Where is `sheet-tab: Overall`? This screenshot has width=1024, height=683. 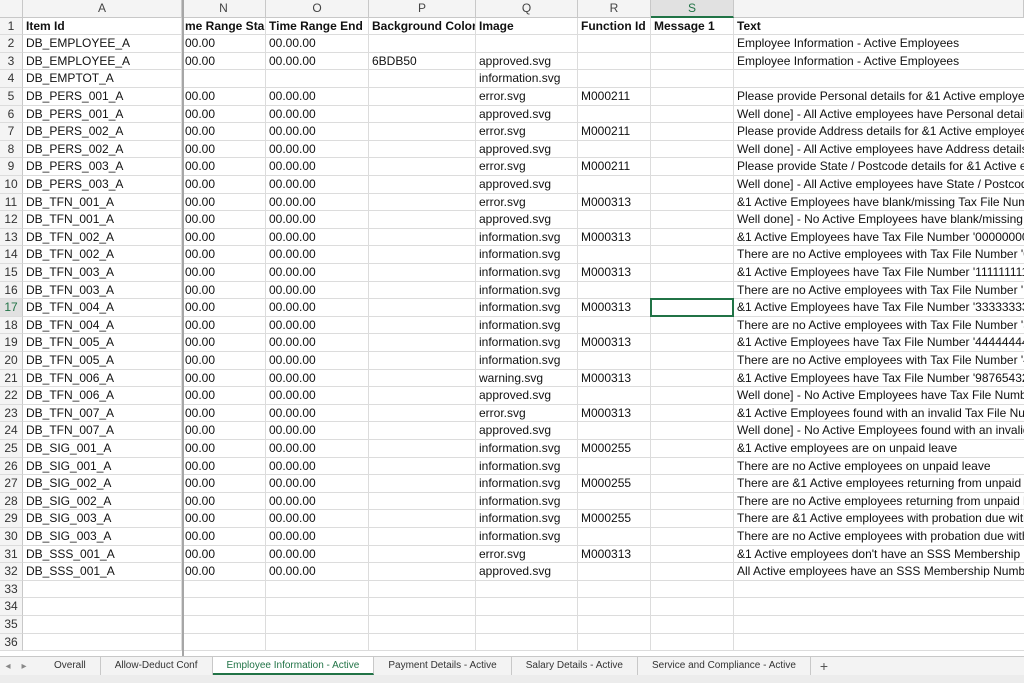 sheet-tab: Overall is located at coordinates (70, 666).